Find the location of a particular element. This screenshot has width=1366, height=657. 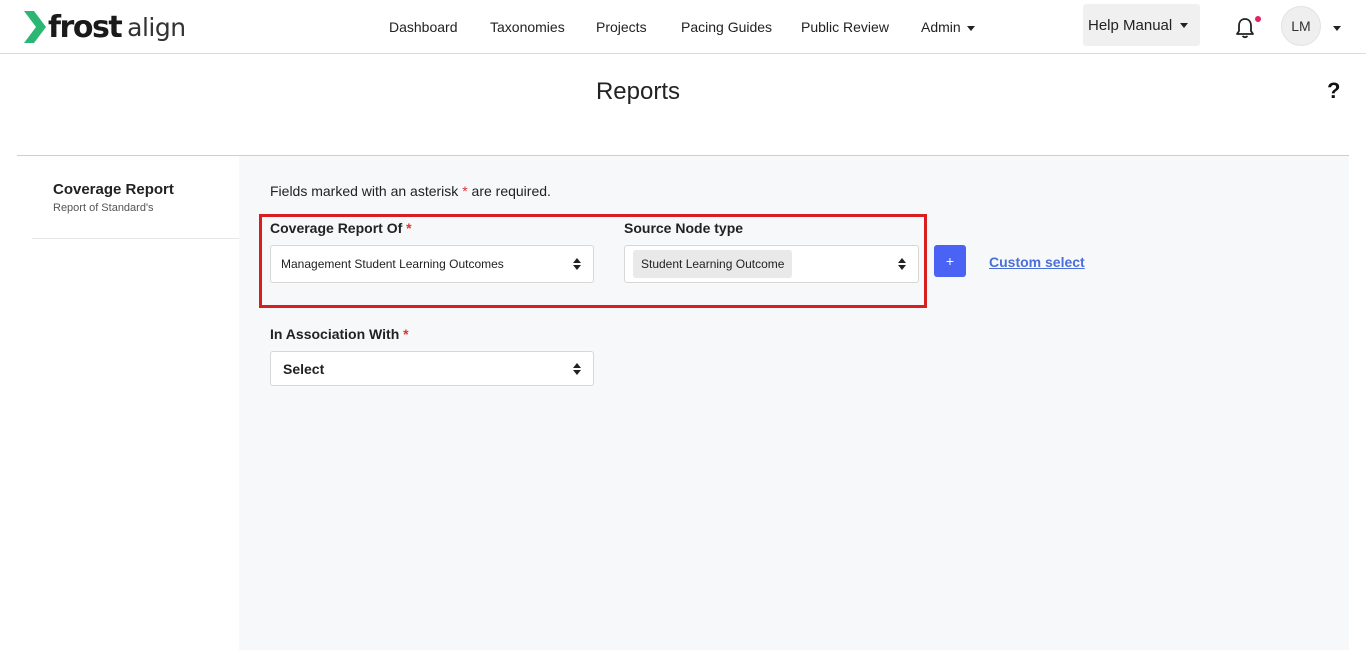

sidebar-item-title: Coverage Report is located at coordinates (113, 189).